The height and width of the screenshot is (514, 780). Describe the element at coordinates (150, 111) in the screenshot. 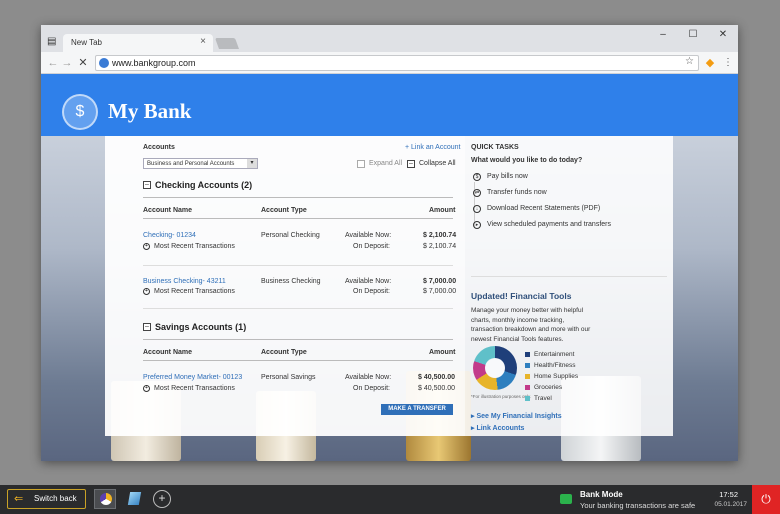

I see `bank-name: My Bank` at that location.